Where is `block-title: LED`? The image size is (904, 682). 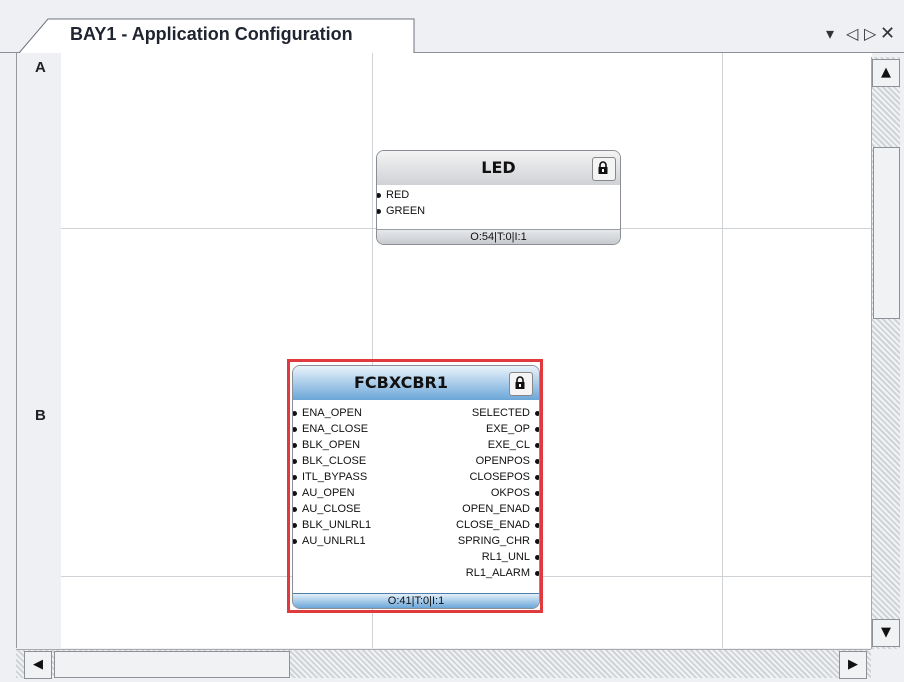
block-title: LED is located at coordinates (498, 168).